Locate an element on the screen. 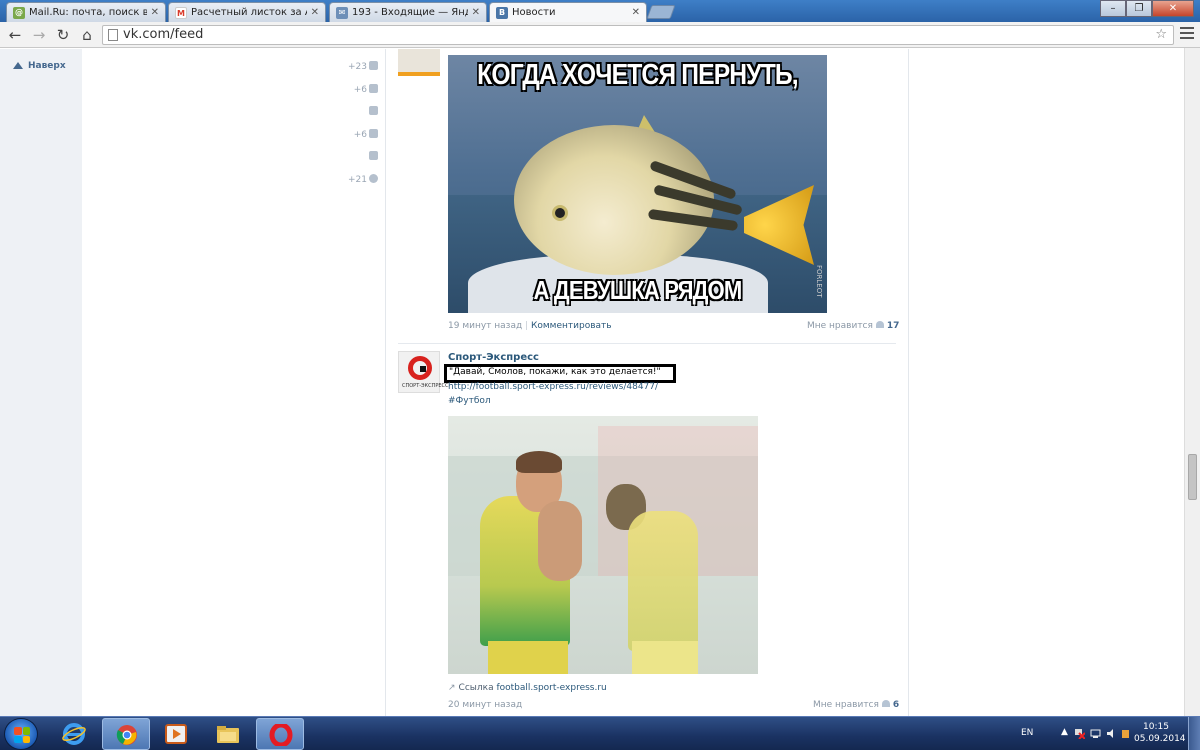 The height and width of the screenshot is (750, 1200). counter-groups: +6 is located at coordinates (354, 140).